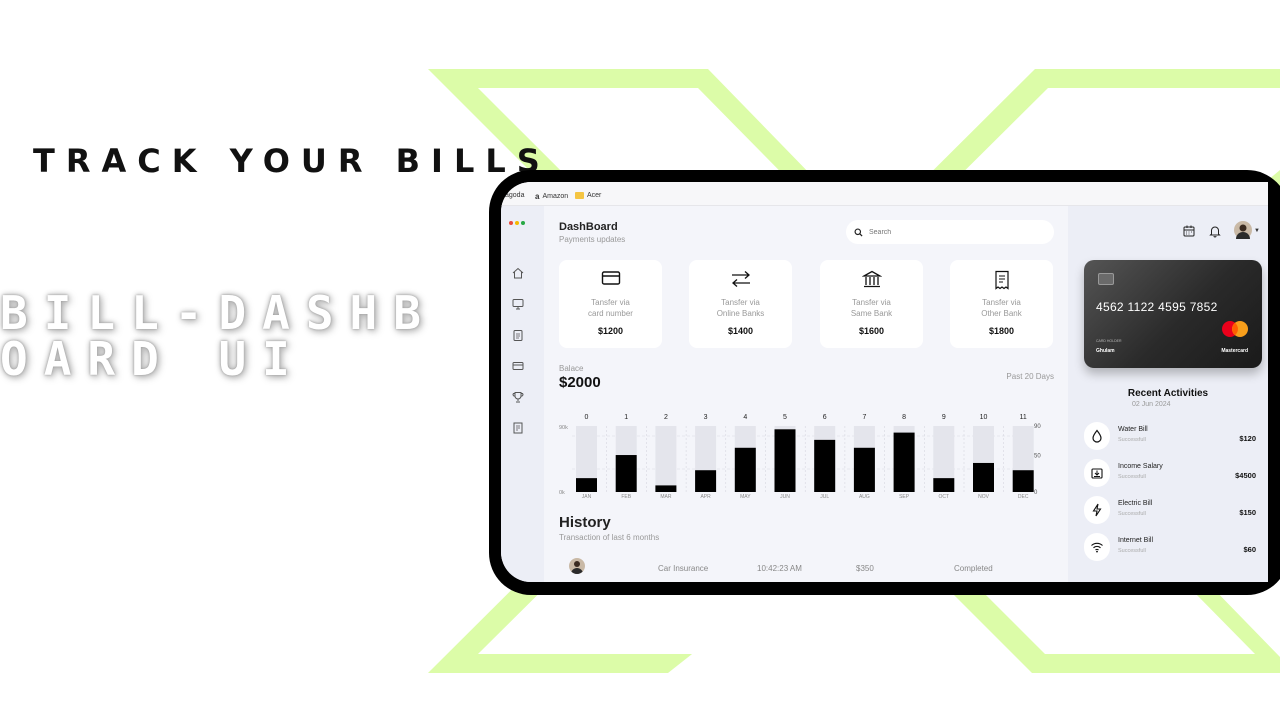 This screenshot has height=720, width=1280. Describe the element at coordinates (740, 279) in the screenshot. I see `transfer-arrows-icon` at that location.